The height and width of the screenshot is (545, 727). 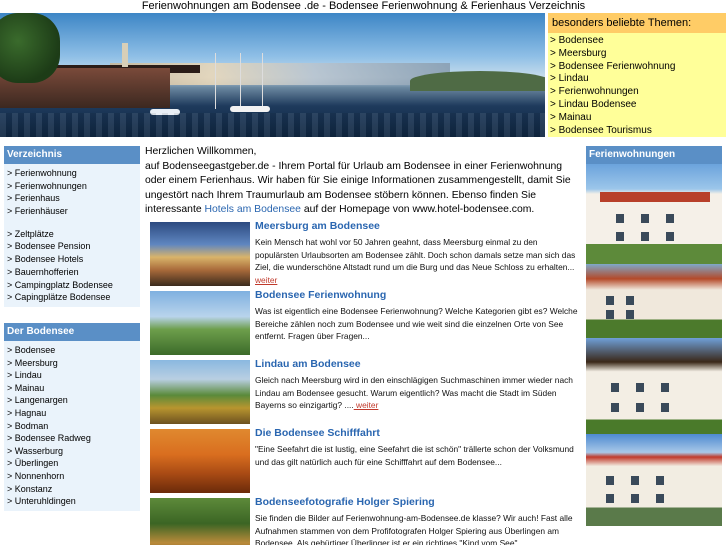 What do you see at coordinates (41, 211) in the screenshot?
I see `nav-link: Ferienhäuser` at bounding box center [41, 211].